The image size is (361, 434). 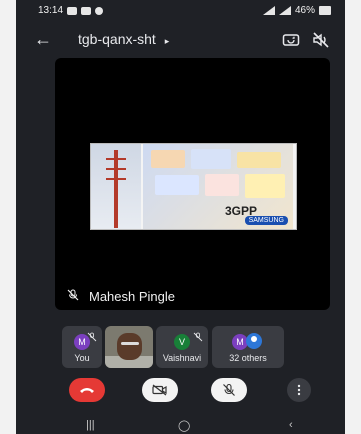 What do you see at coordinates (51, 10) in the screenshot?
I see `status-time: 13:14` at bounding box center [51, 10].